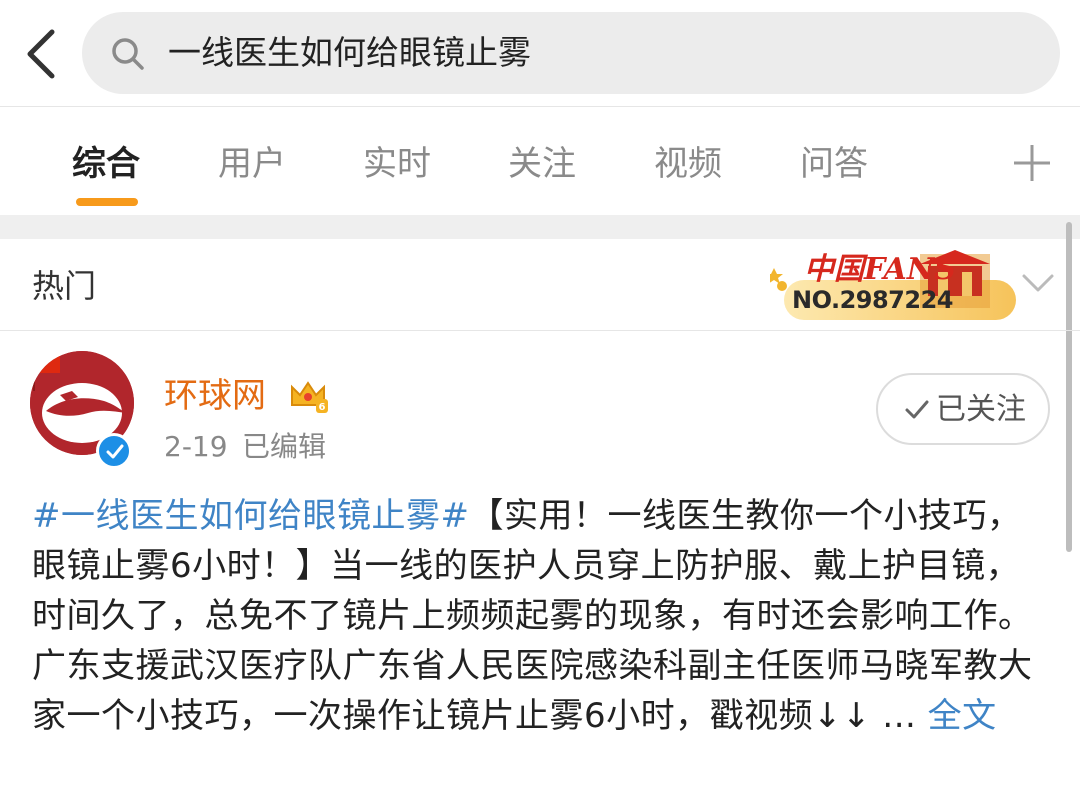 This screenshot has width=1080, height=796. I want to click on tab-users: 用户, so click(252, 164).